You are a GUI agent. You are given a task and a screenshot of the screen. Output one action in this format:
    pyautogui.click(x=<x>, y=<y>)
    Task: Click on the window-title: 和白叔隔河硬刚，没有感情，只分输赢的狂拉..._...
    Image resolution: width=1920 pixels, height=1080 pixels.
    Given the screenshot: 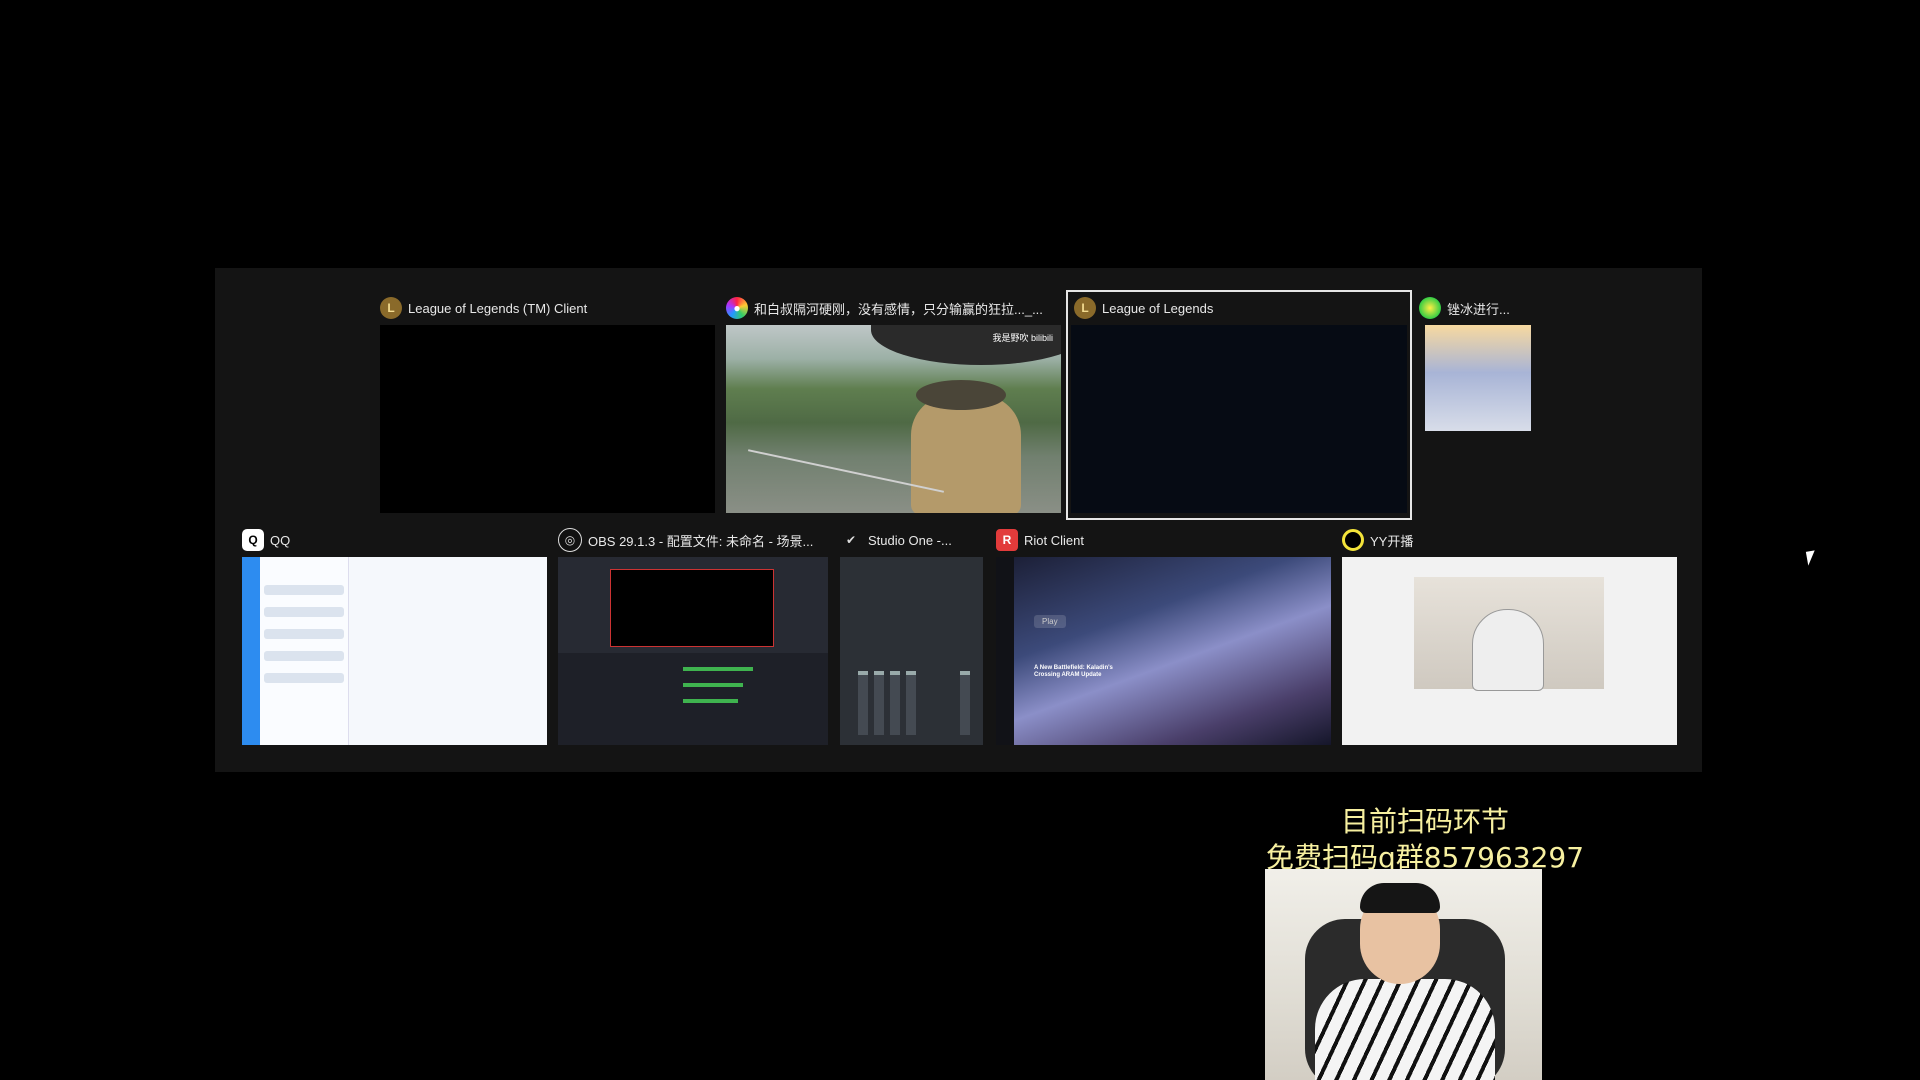 What is the action you would take?
    pyautogui.click(x=898, y=309)
    